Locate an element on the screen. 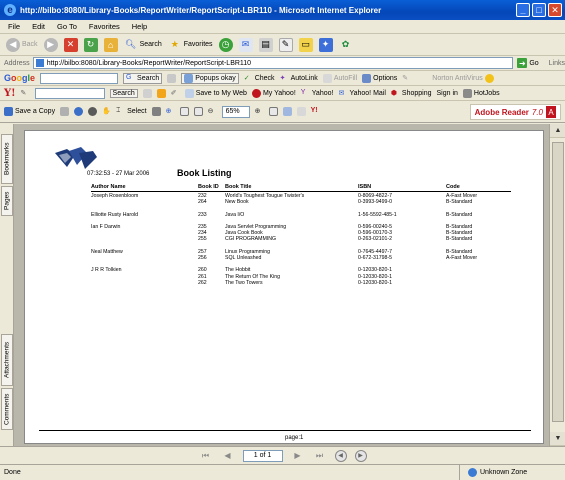  zoom-out-button: ⊖ is located at coordinates (212, 111).